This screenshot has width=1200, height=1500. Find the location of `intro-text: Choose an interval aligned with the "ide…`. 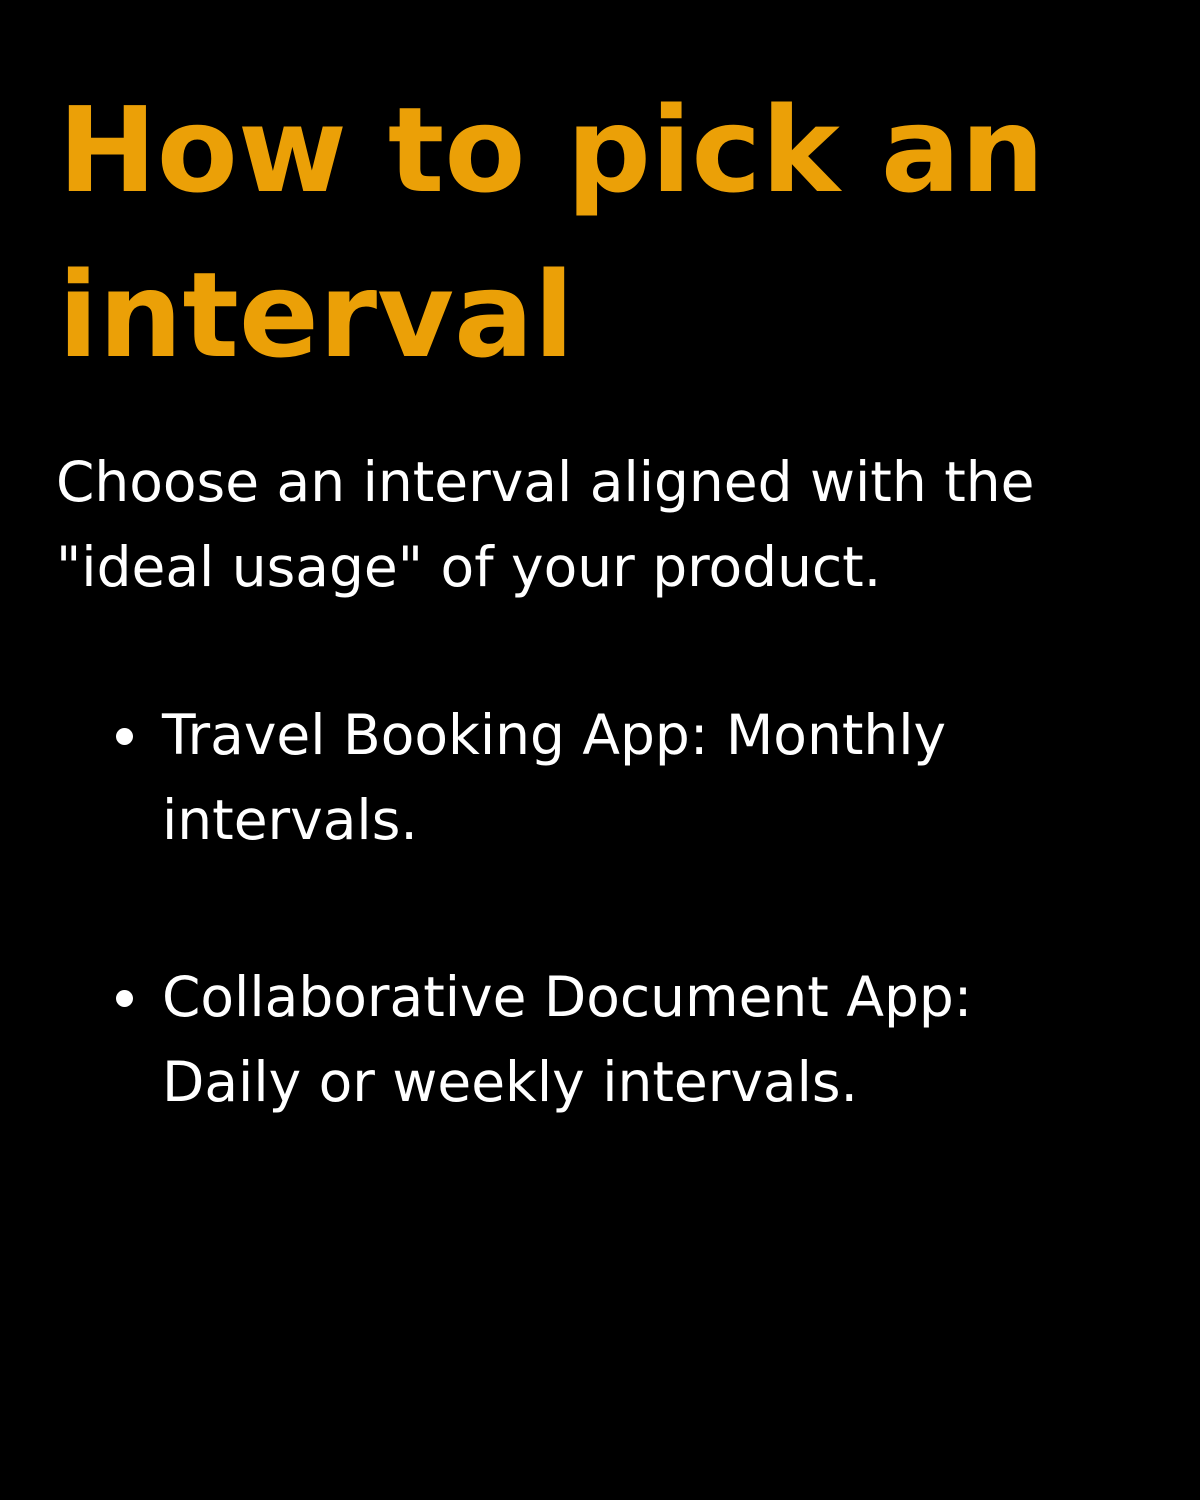

intro-text: Choose an interval aligned with the "ide… is located at coordinates (545, 524).